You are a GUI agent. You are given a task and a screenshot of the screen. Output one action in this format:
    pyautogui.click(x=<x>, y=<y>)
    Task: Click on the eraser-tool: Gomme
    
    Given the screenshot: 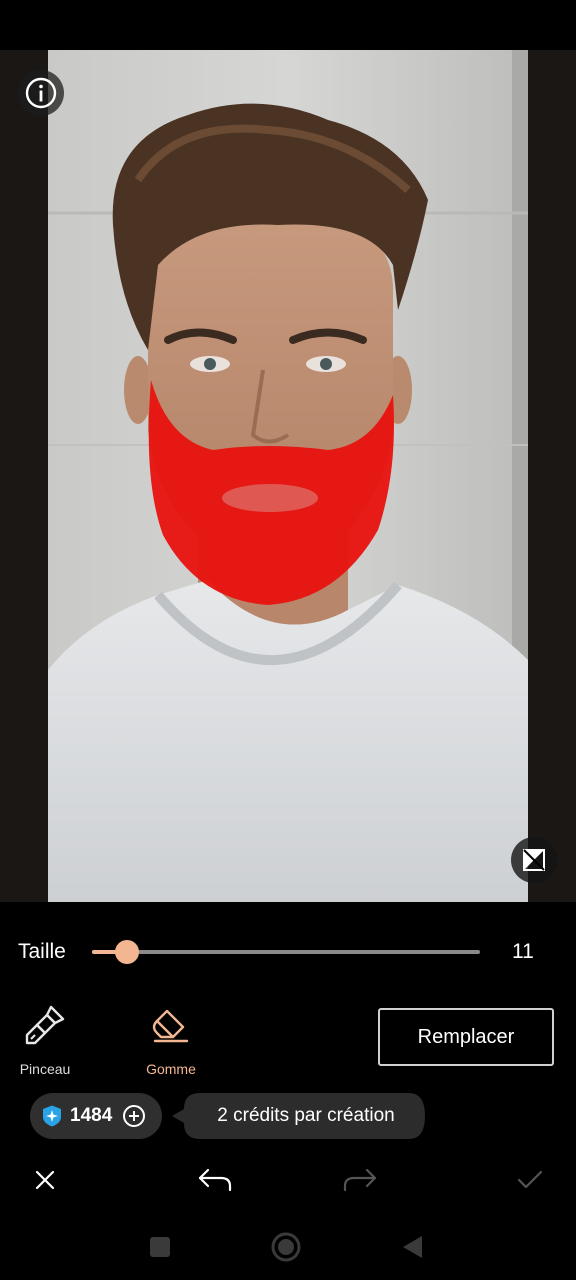 What is the action you would take?
    pyautogui.click(x=171, y=1040)
    